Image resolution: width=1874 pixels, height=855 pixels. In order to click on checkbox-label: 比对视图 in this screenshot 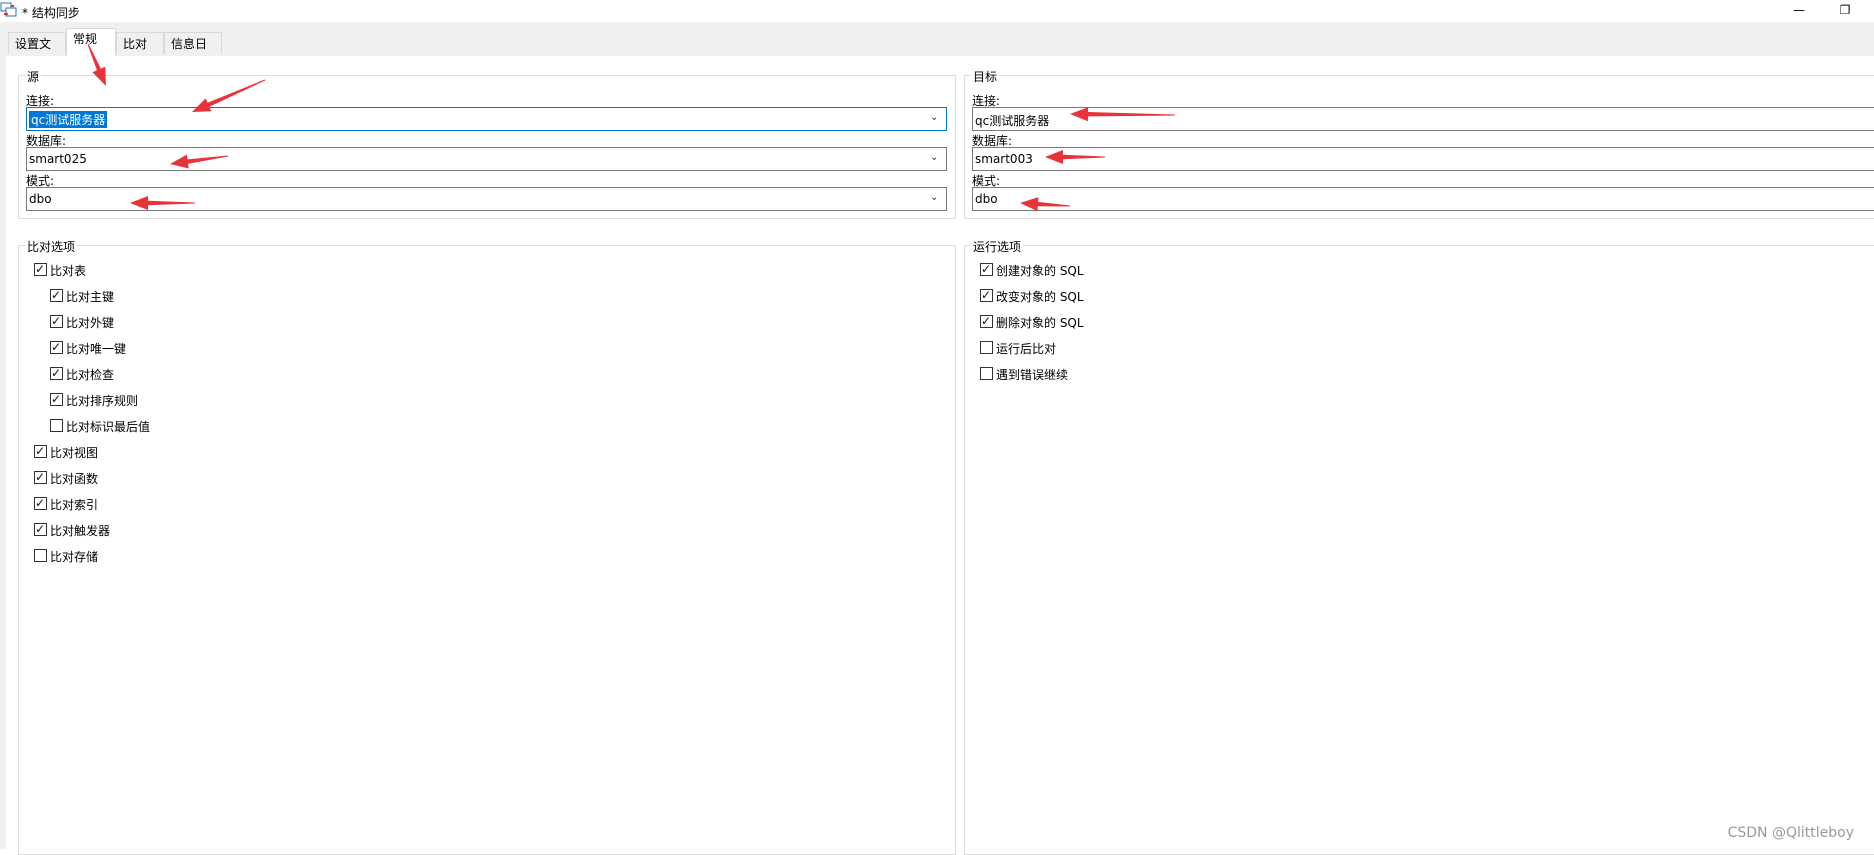, I will do `click(74, 453)`.